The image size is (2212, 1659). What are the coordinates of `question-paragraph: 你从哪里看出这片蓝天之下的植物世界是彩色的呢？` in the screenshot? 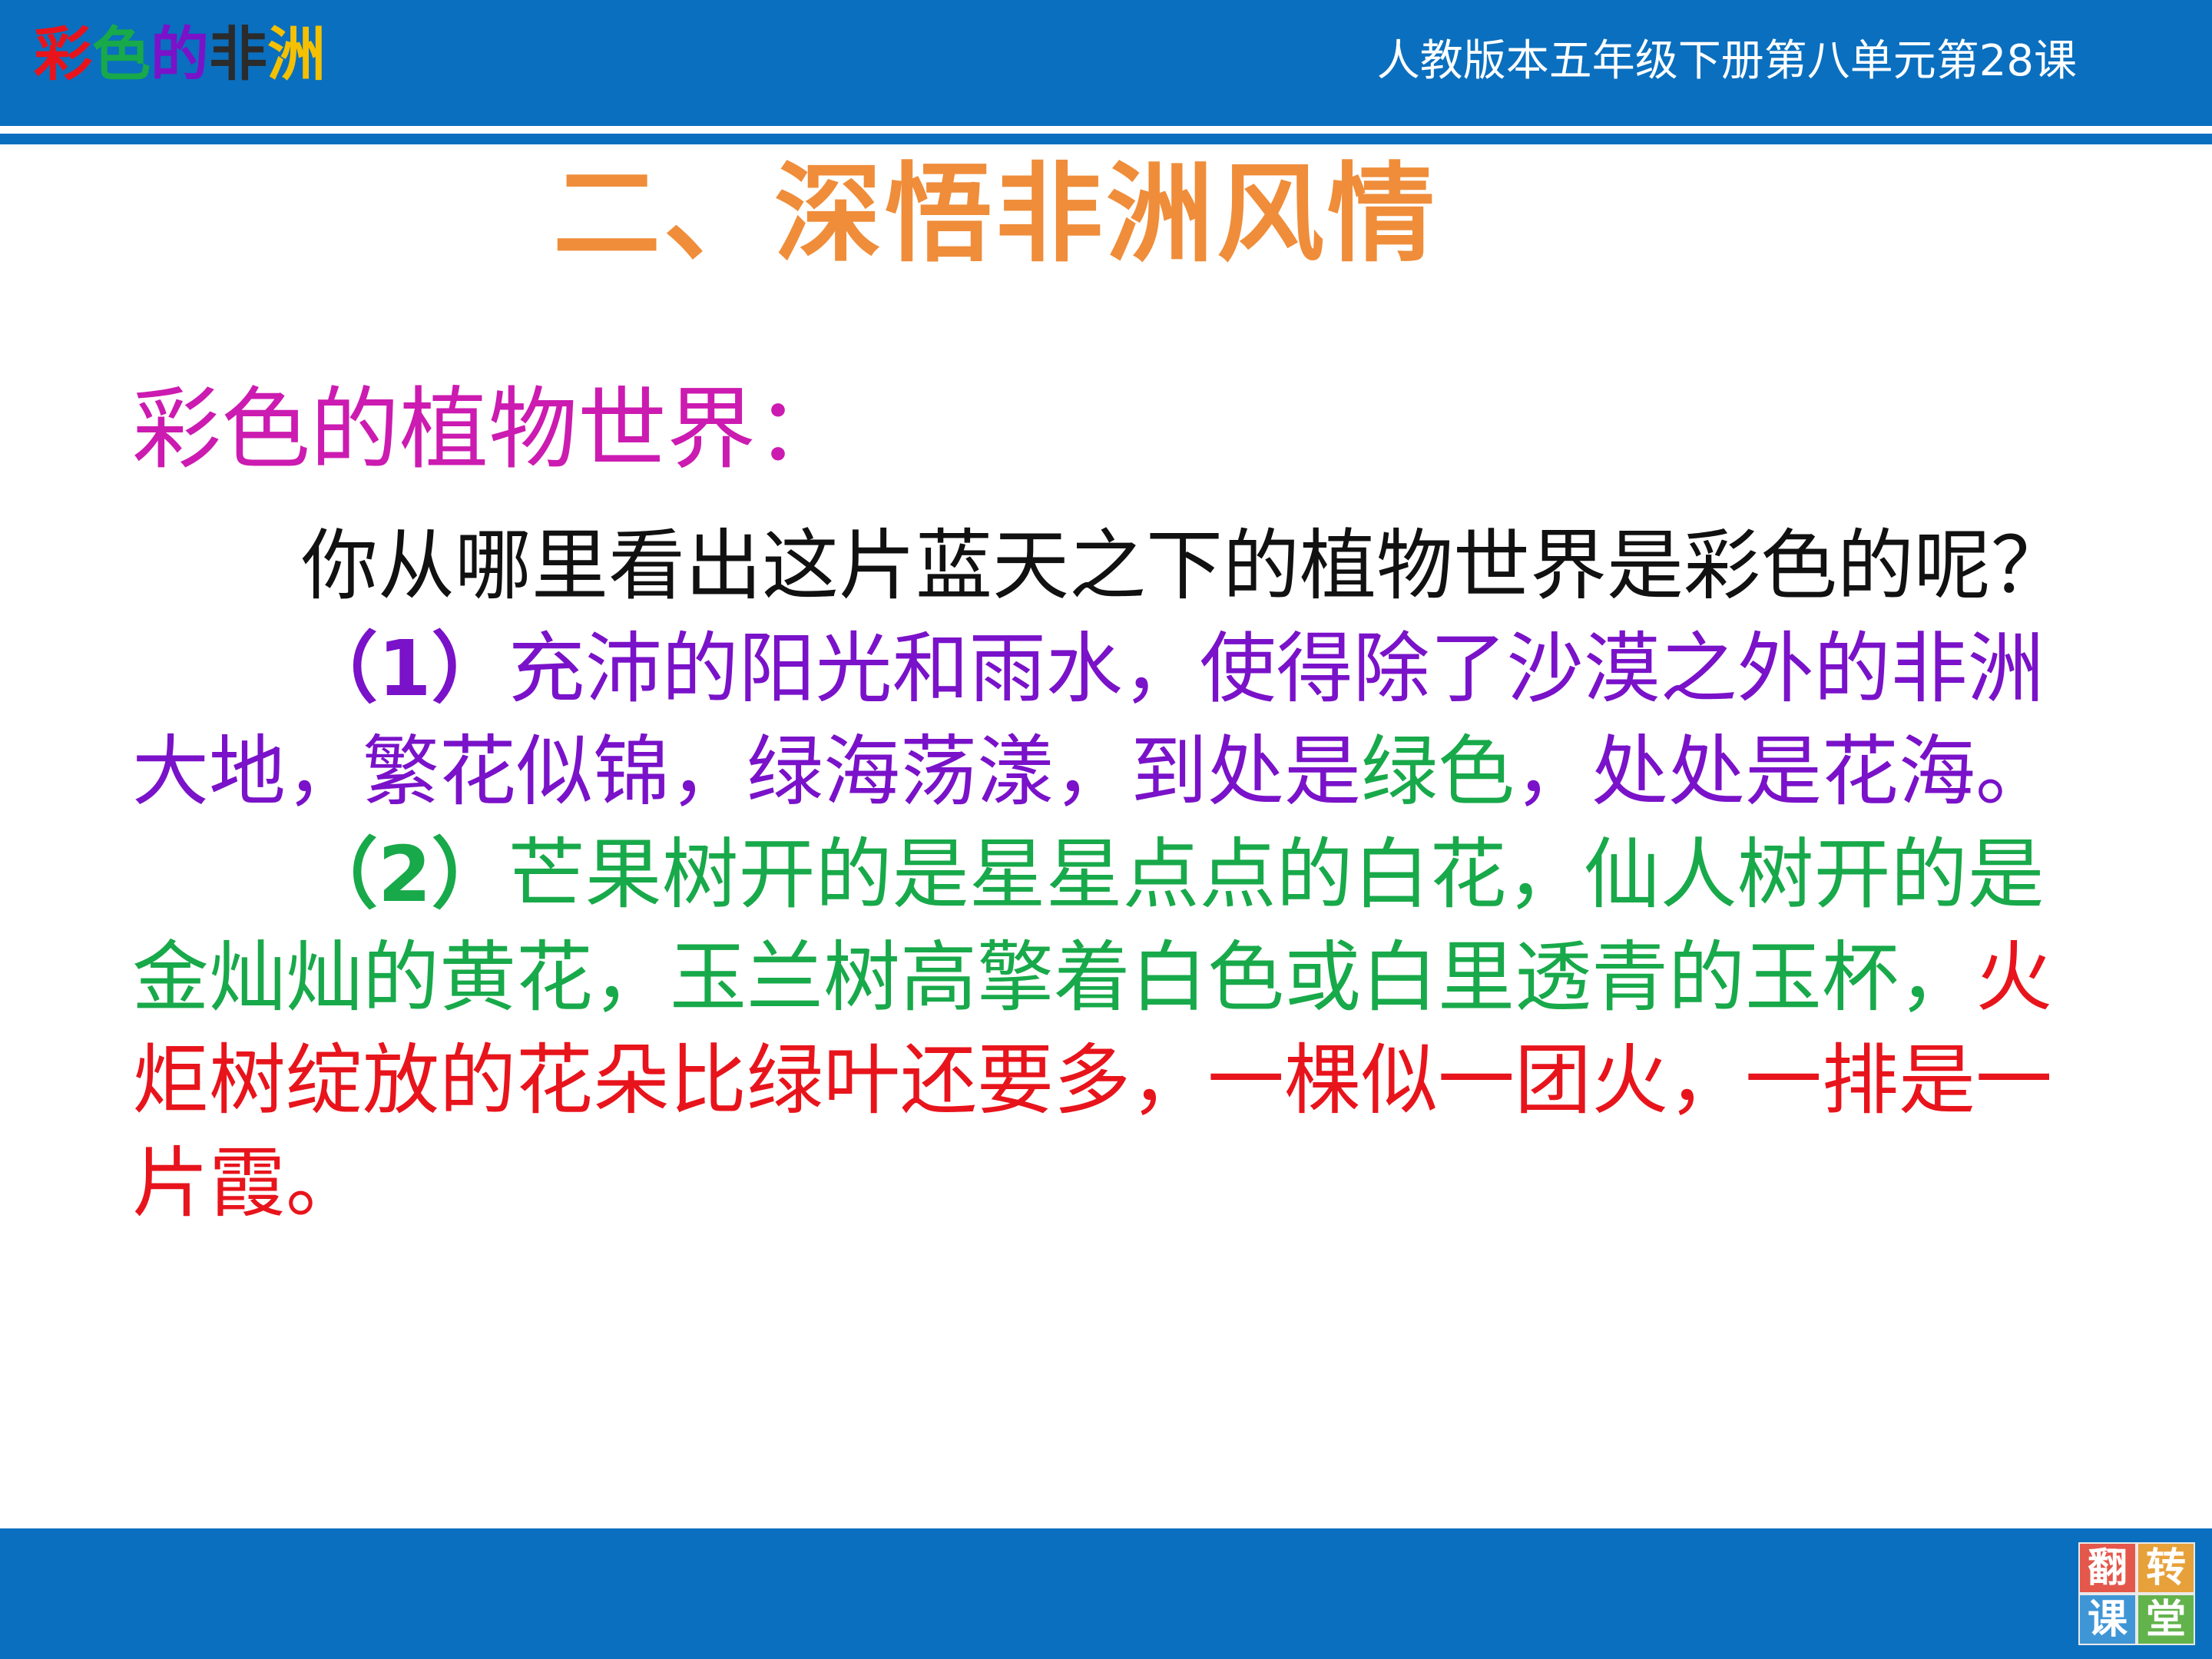 It's located at (1115, 566).